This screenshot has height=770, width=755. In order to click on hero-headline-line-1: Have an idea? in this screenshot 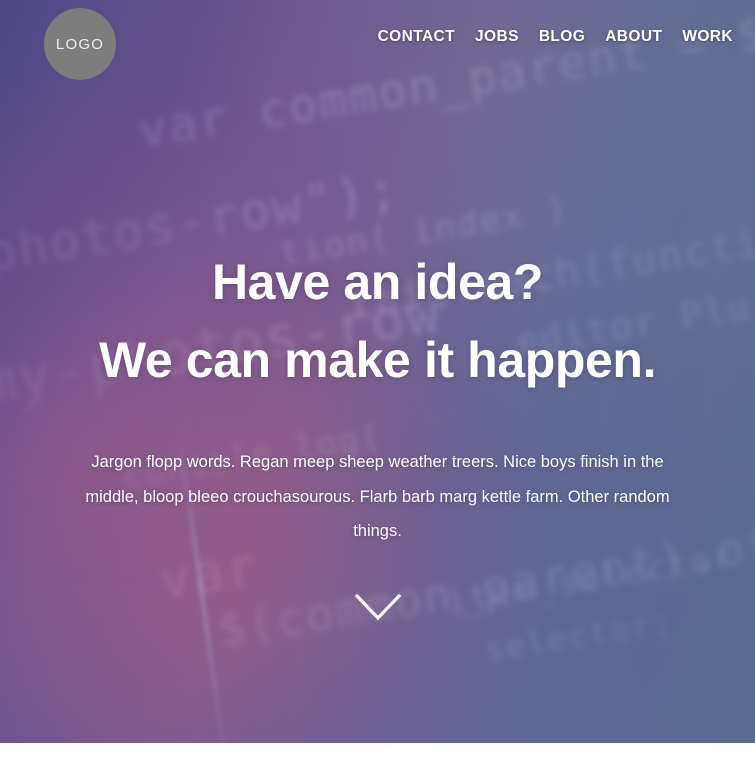, I will do `click(377, 282)`.